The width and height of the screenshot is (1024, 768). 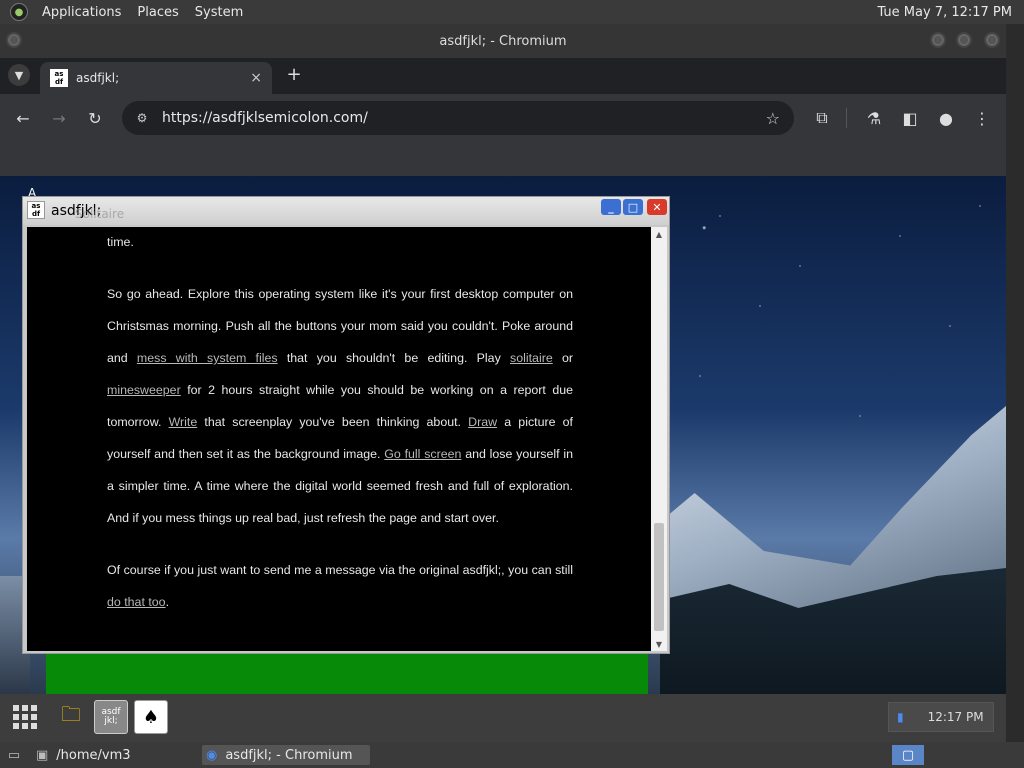 What do you see at coordinates (156, 78) in the screenshot?
I see `tab-asdfjkl: as df asdfjkl; ×` at bounding box center [156, 78].